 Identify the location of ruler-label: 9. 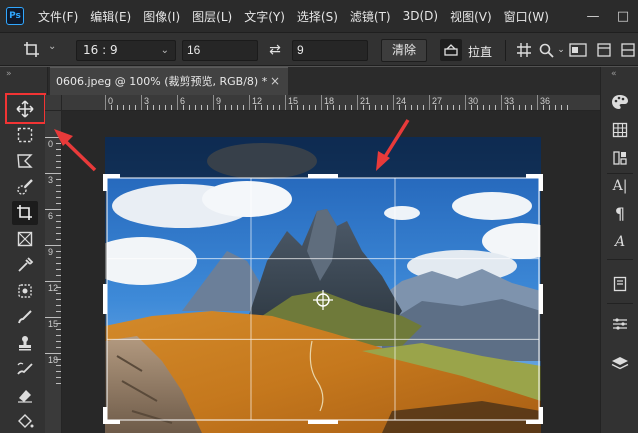
(51, 252).